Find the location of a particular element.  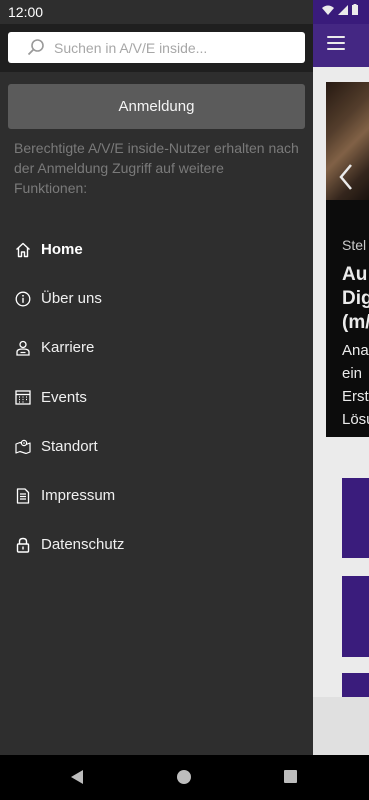

login-button: Anmeldung is located at coordinates (156, 106).